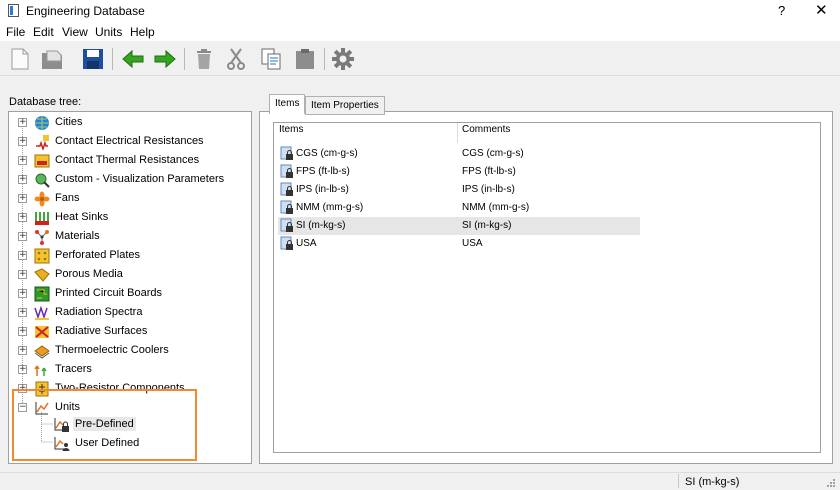 The image size is (840, 490). I want to click on column-header-comments: Comments, so click(486, 129).